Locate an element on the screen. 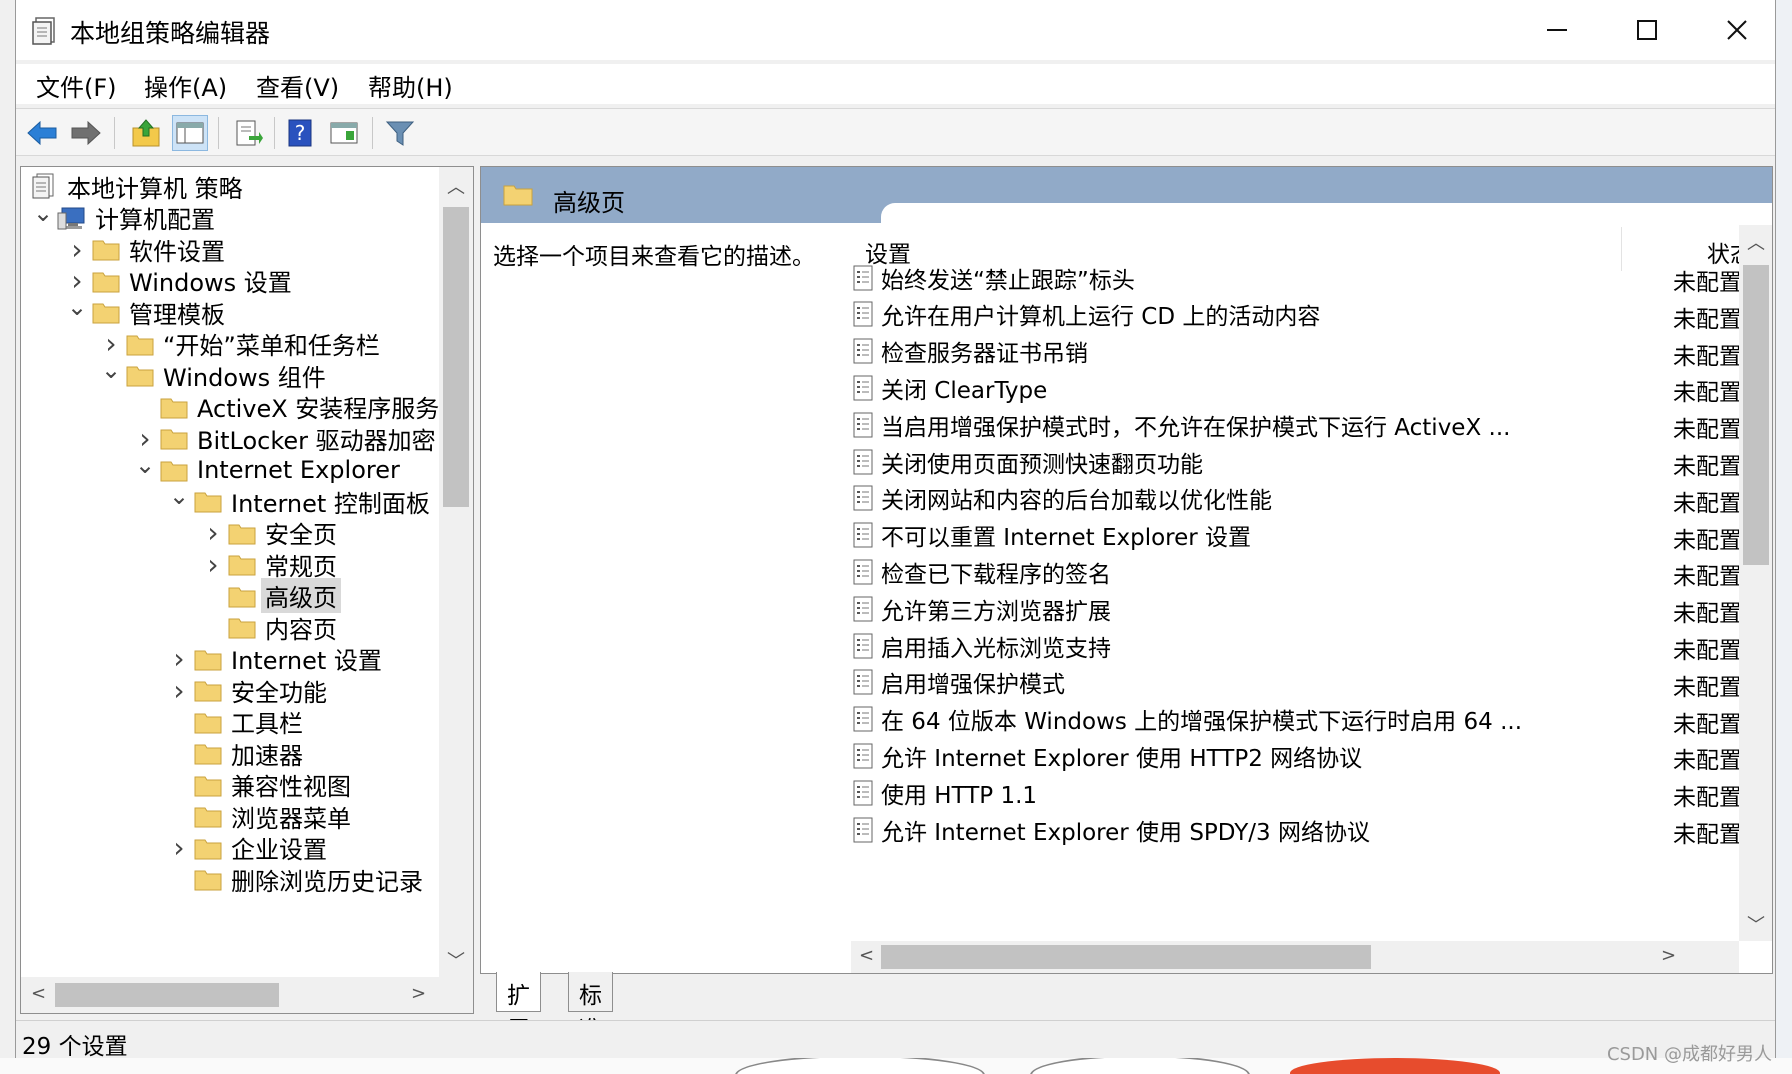 Image resolution: width=1792 pixels, height=1074 pixels. tree-item-label: ActiveX 安装程序服务 is located at coordinates (318, 409).